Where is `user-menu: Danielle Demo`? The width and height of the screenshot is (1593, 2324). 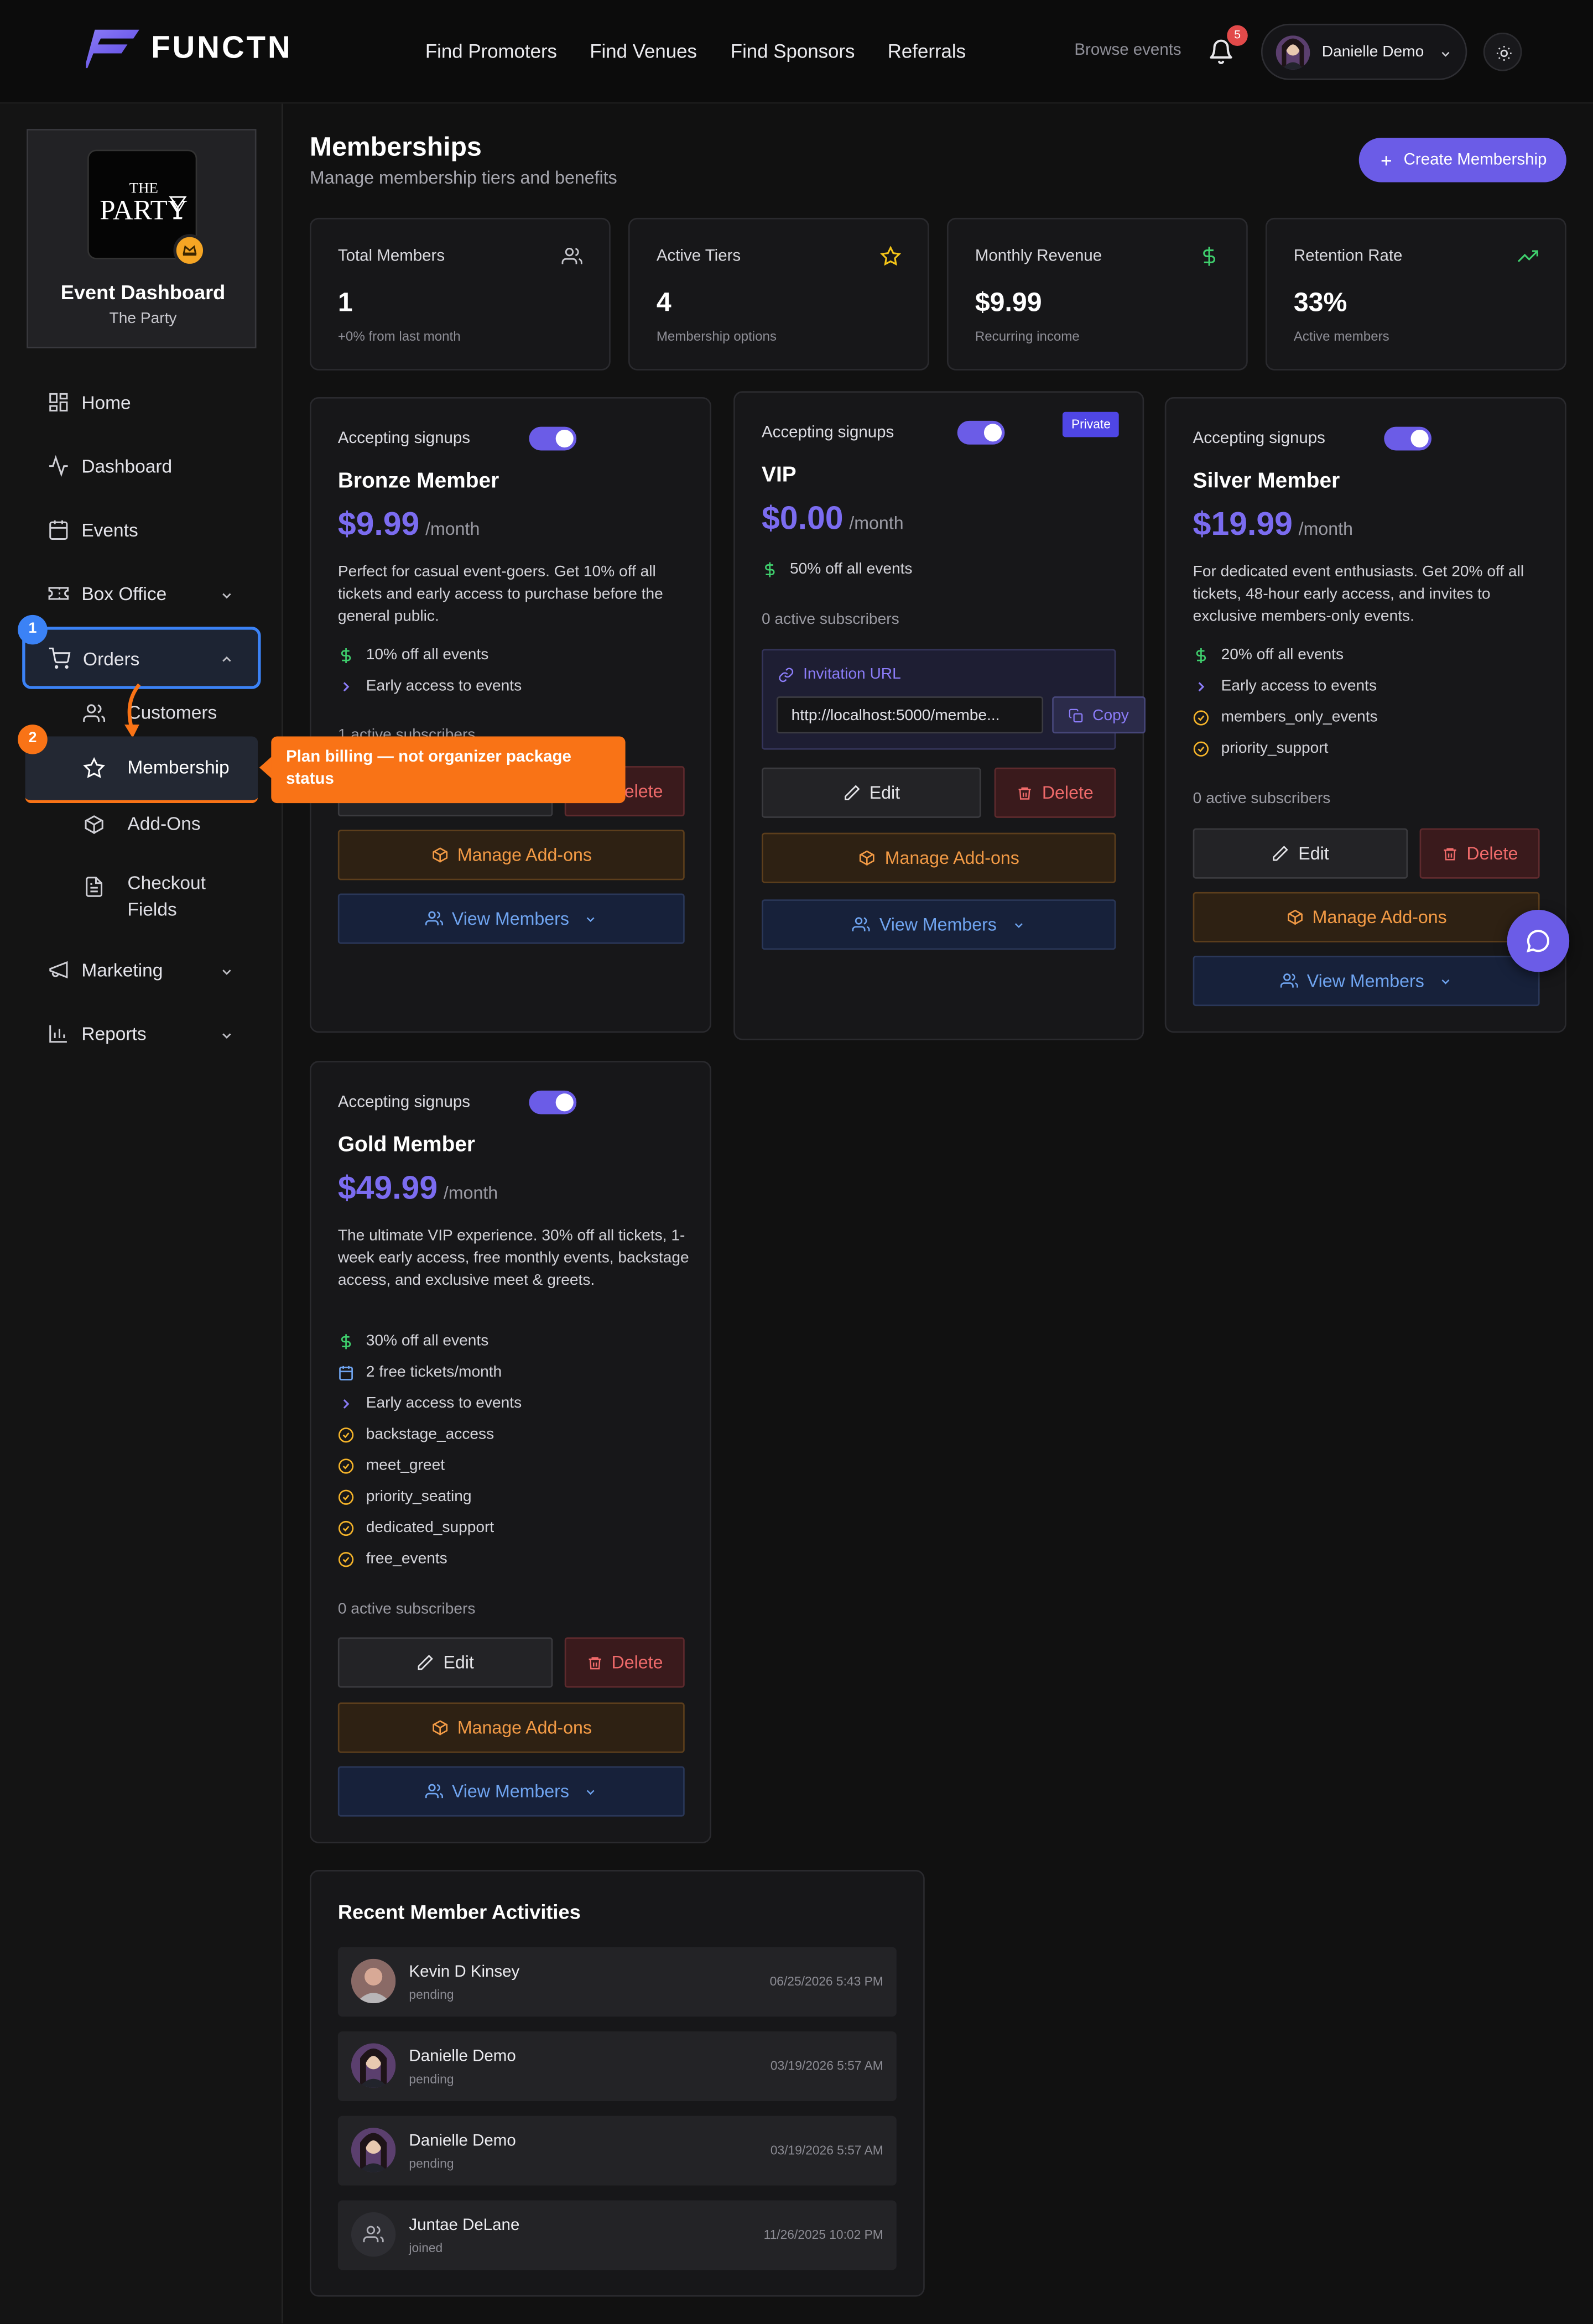 user-menu: Danielle Demo is located at coordinates (1364, 52).